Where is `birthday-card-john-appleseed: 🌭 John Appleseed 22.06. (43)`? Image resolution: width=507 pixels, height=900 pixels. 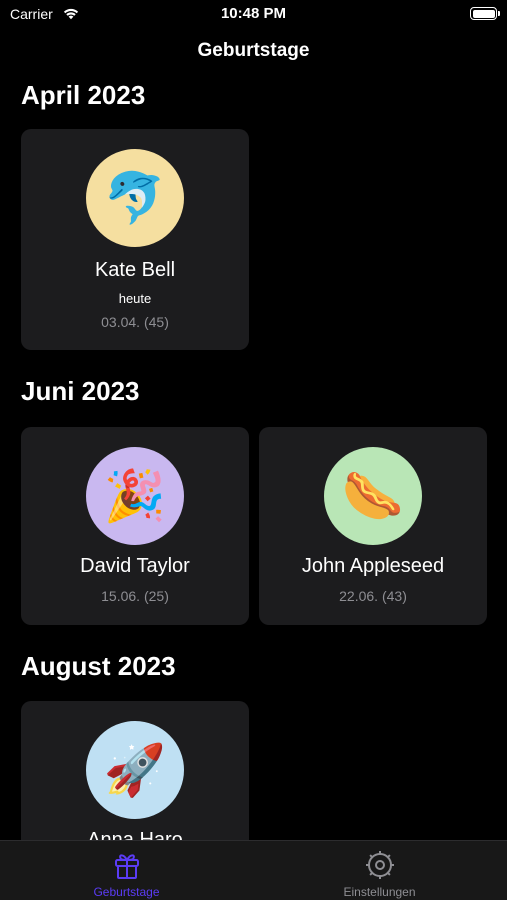
birthday-card-john-appleseed: 🌭 John Appleseed 22.06. (43) is located at coordinates (373, 526).